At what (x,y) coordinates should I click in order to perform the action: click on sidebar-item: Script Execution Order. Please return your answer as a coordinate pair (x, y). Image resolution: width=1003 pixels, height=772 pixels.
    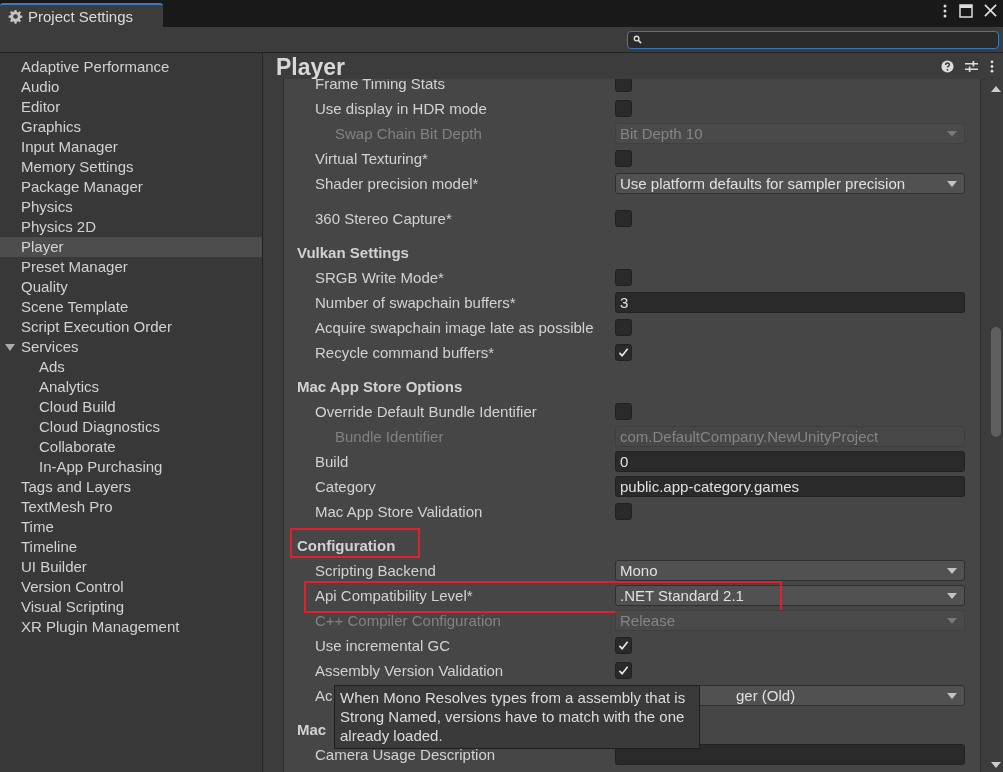
    Looking at the image, I should click on (131, 327).